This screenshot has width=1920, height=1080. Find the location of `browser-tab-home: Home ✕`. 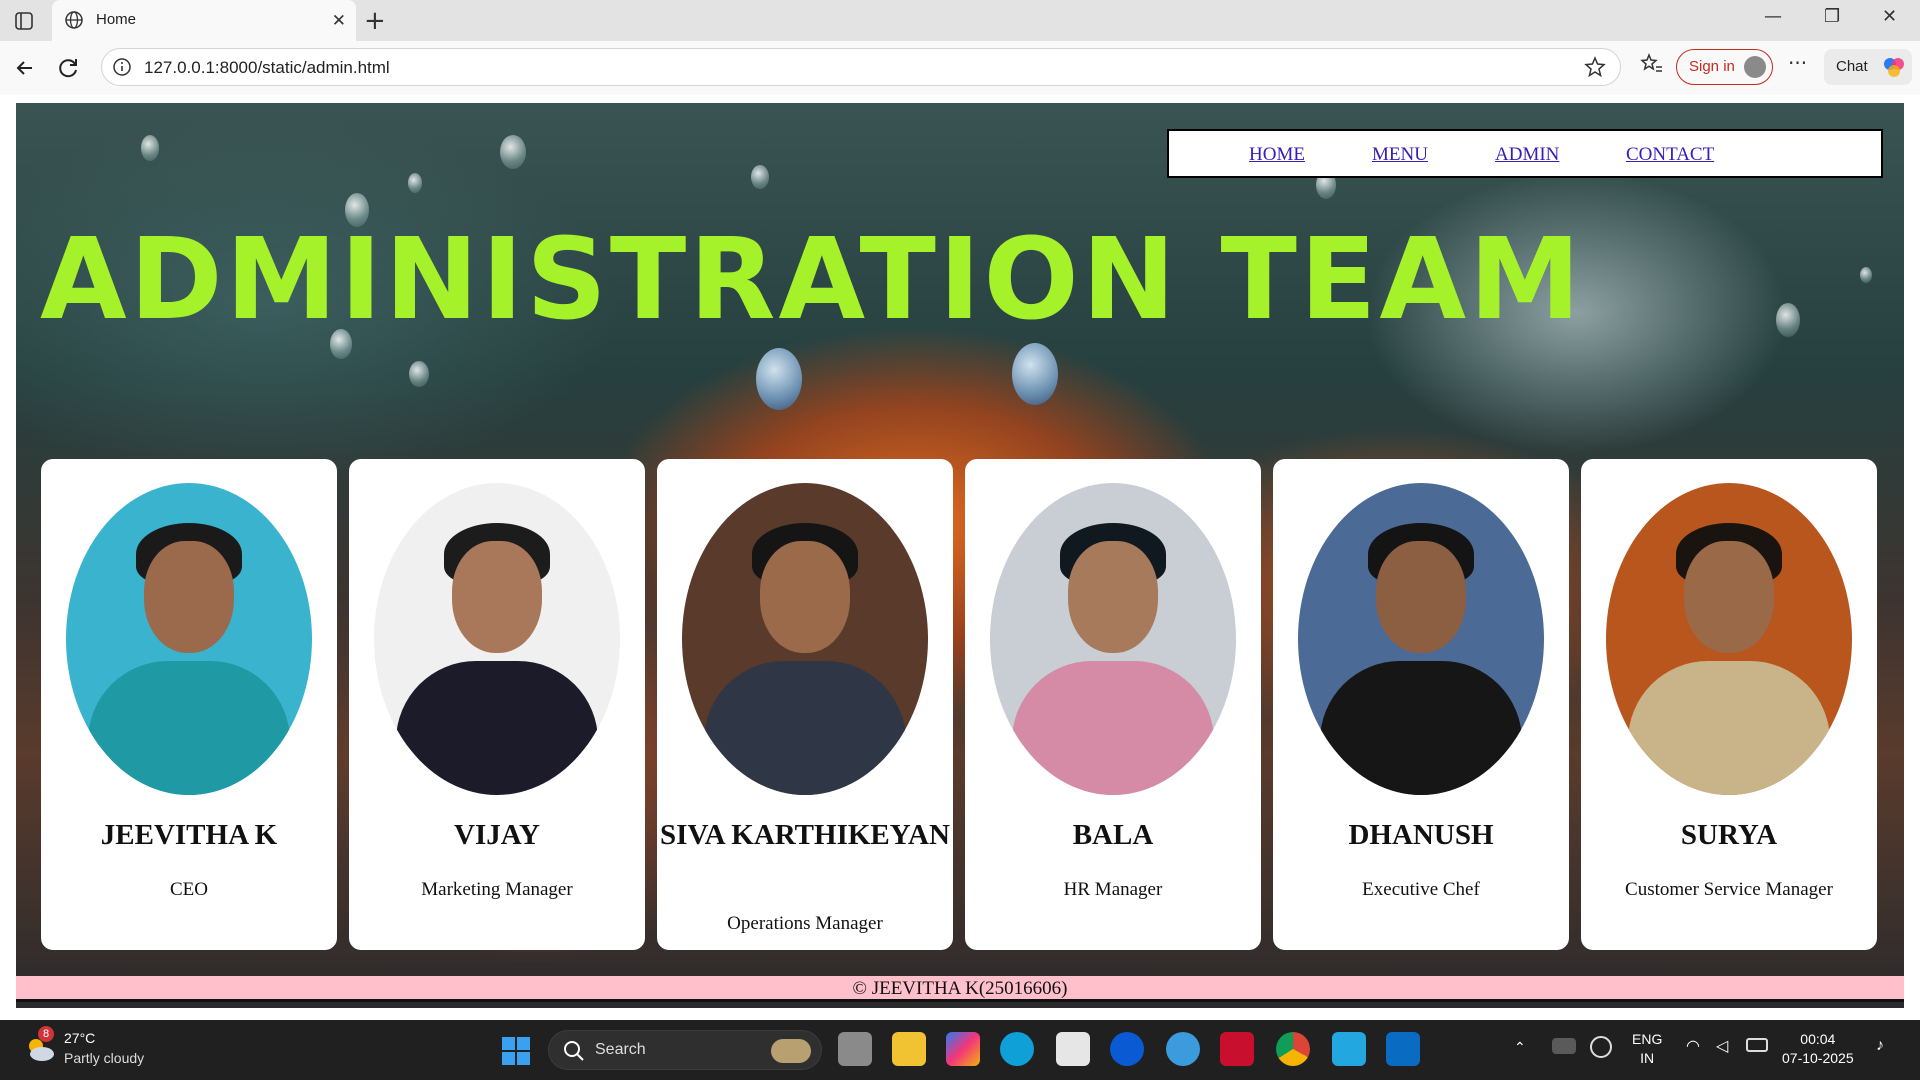

browser-tab-home: Home ✕ is located at coordinates (204, 20).